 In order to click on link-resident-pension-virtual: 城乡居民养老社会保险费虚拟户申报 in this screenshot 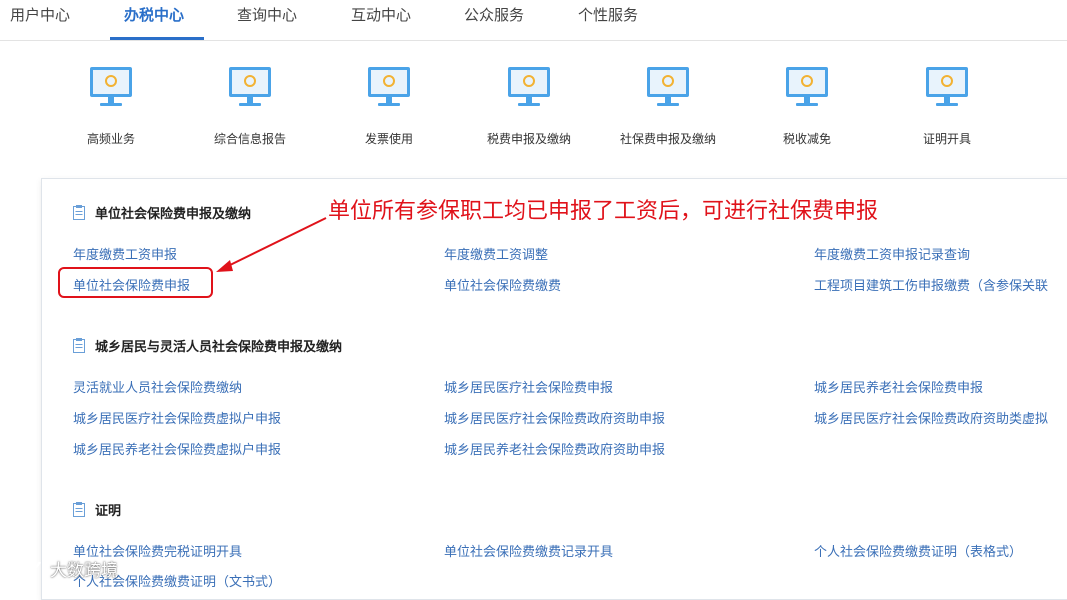, I will do `click(177, 448)`.